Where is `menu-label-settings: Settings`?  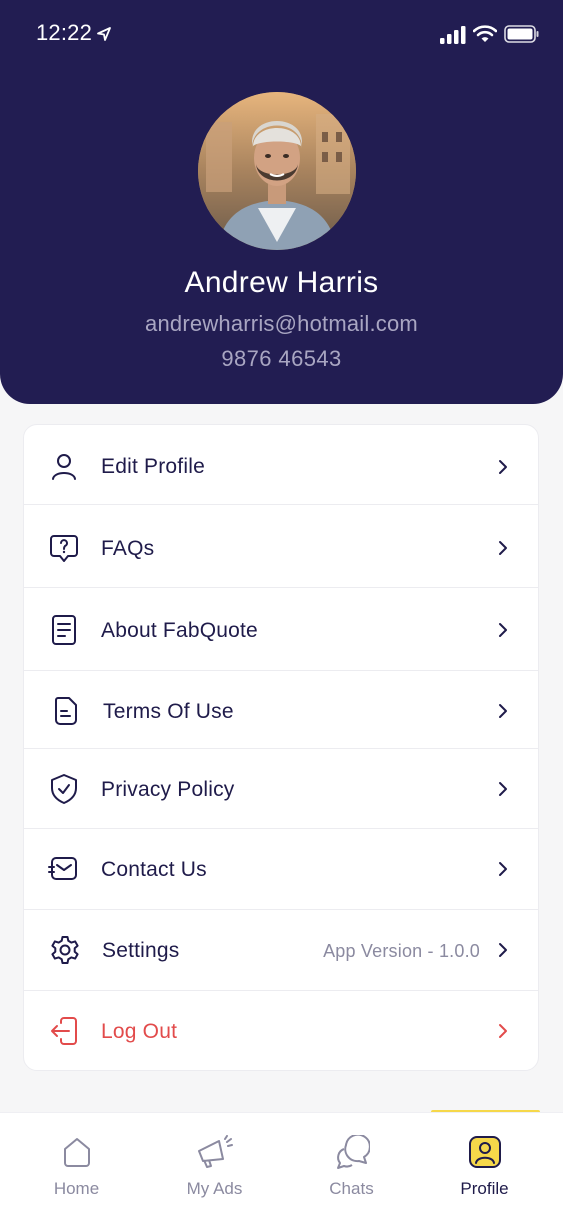
menu-label-settings: Settings is located at coordinates (141, 950).